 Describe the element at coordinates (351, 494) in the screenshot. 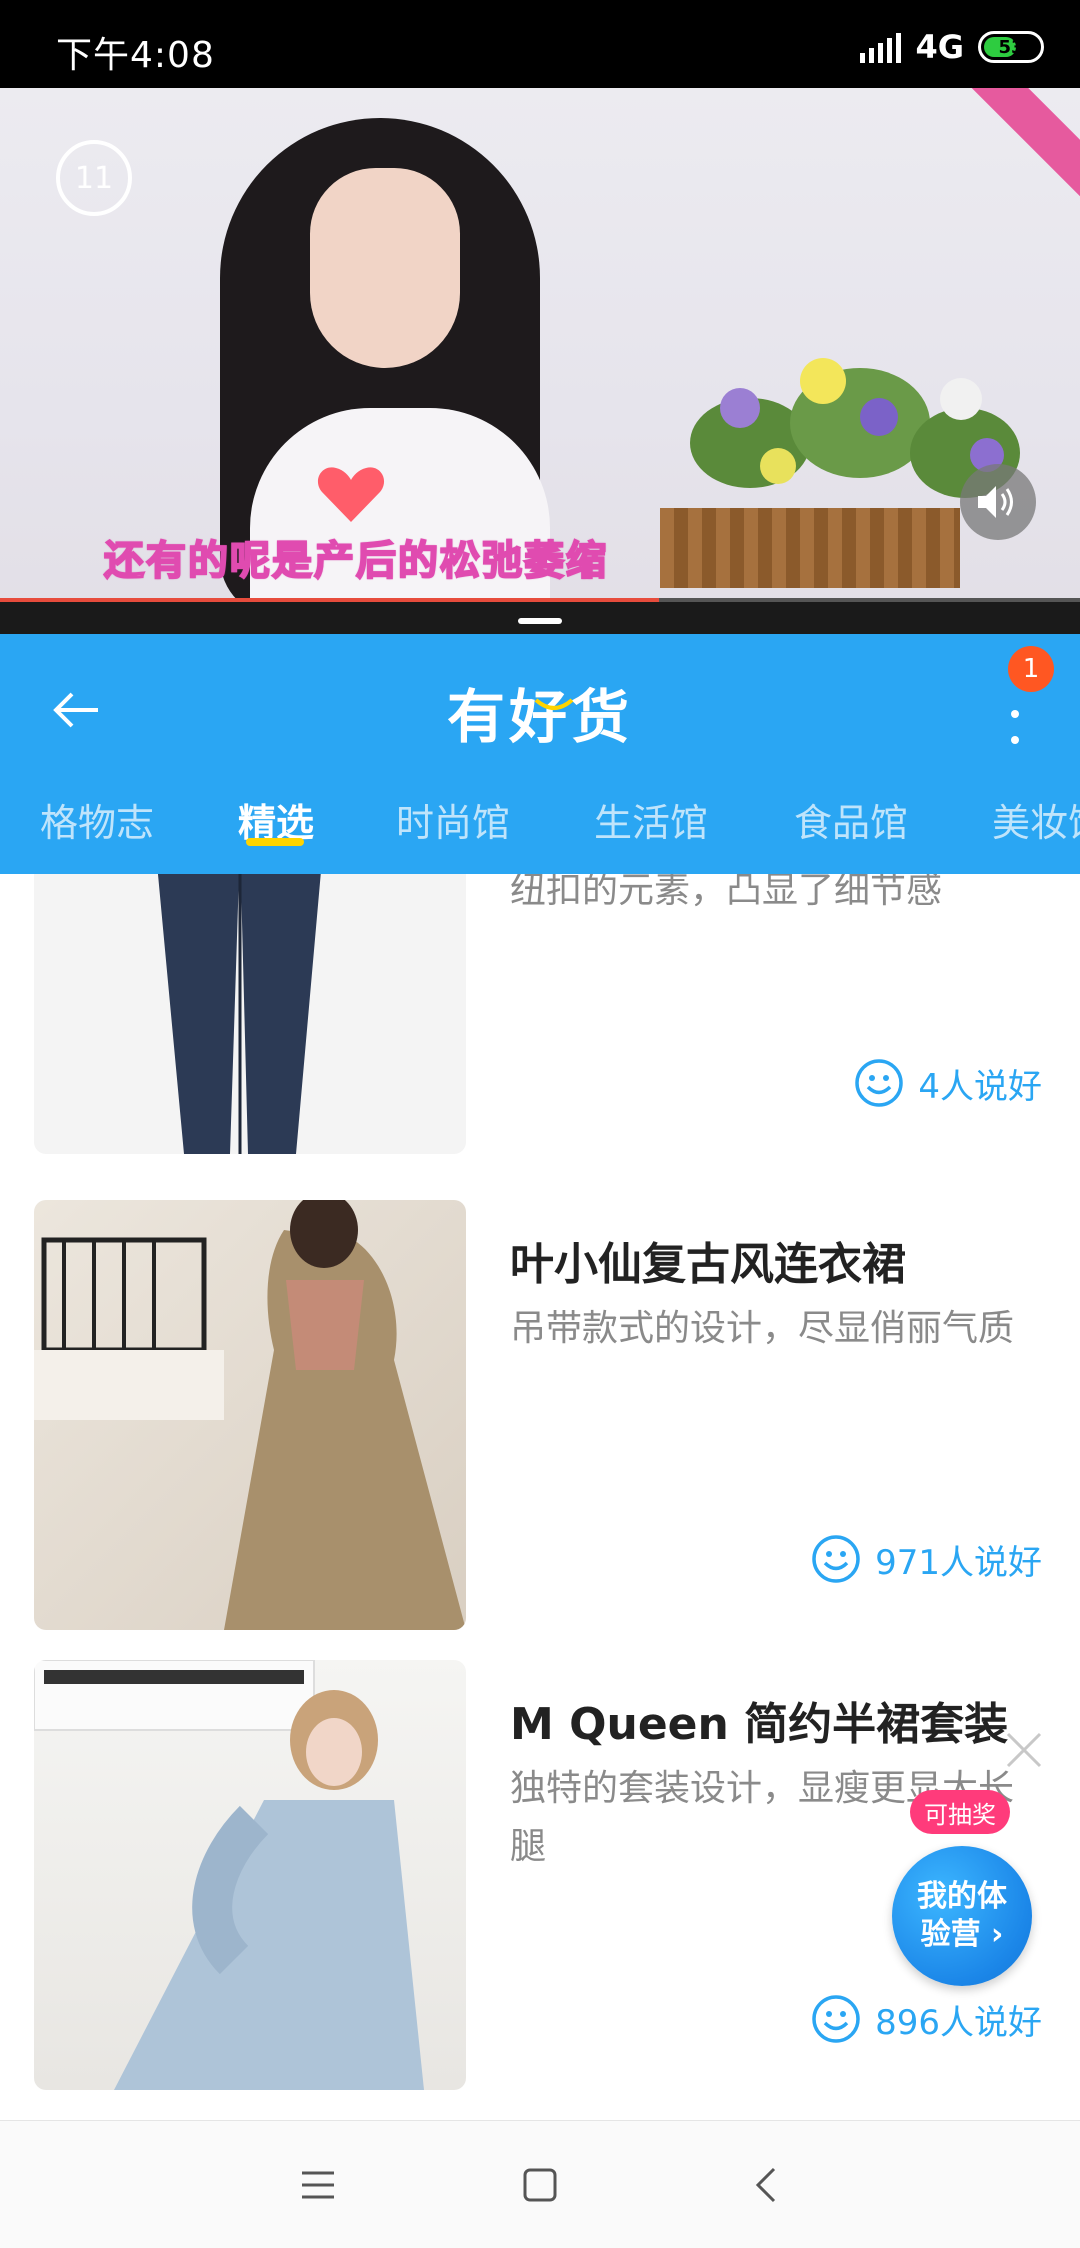

I see `heart-icon` at that location.